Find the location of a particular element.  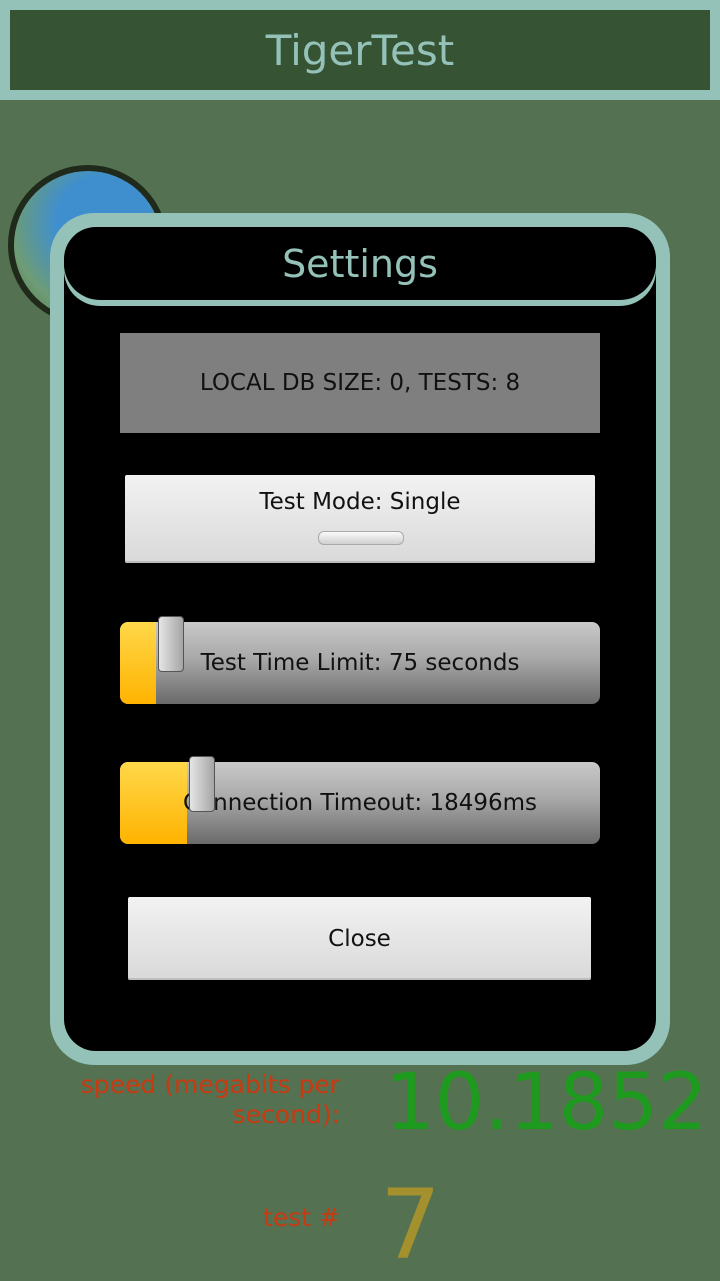

test-number-value: 7 is located at coordinates (411, 1225).